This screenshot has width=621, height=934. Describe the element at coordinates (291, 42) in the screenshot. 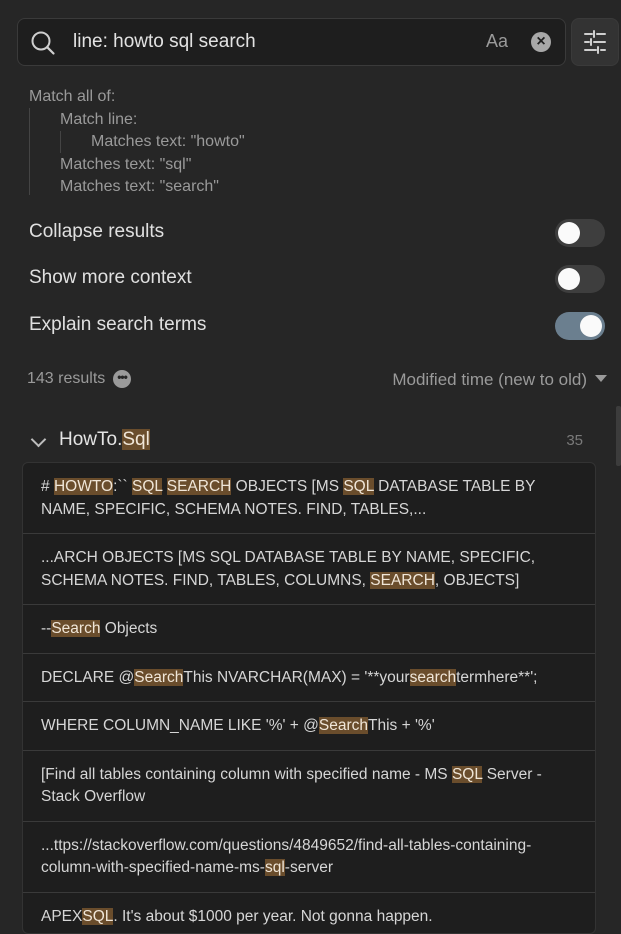

I see `search-box: line: howto sql search Aa ×` at that location.